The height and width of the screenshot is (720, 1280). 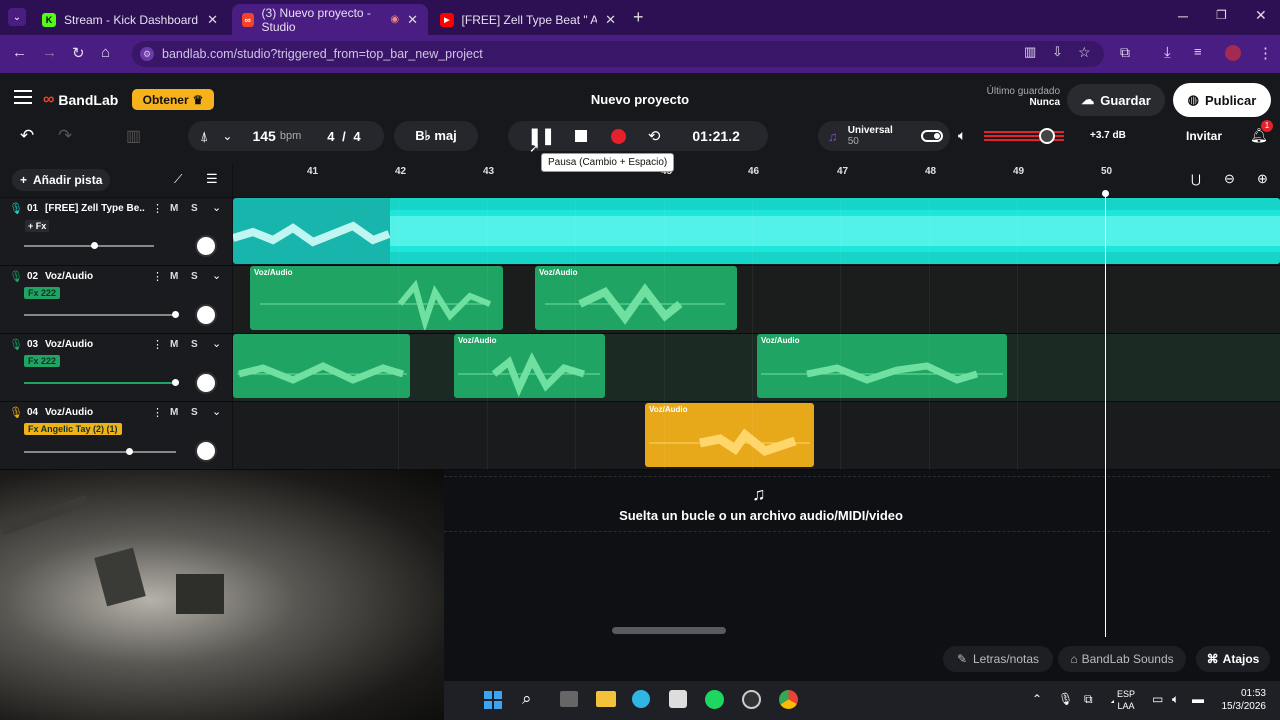 I want to click on spotify-icon, so click(x=714, y=699).